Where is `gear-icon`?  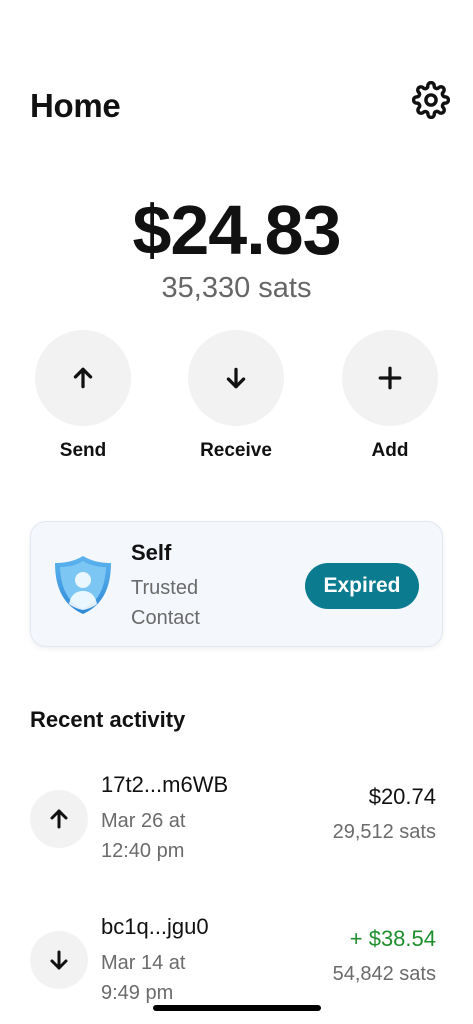
gear-icon is located at coordinates (431, 100).